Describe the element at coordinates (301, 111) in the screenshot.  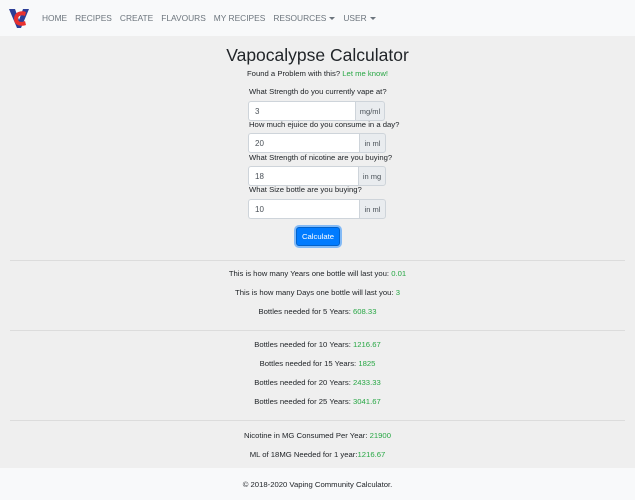
I see `strength-input` at that location.